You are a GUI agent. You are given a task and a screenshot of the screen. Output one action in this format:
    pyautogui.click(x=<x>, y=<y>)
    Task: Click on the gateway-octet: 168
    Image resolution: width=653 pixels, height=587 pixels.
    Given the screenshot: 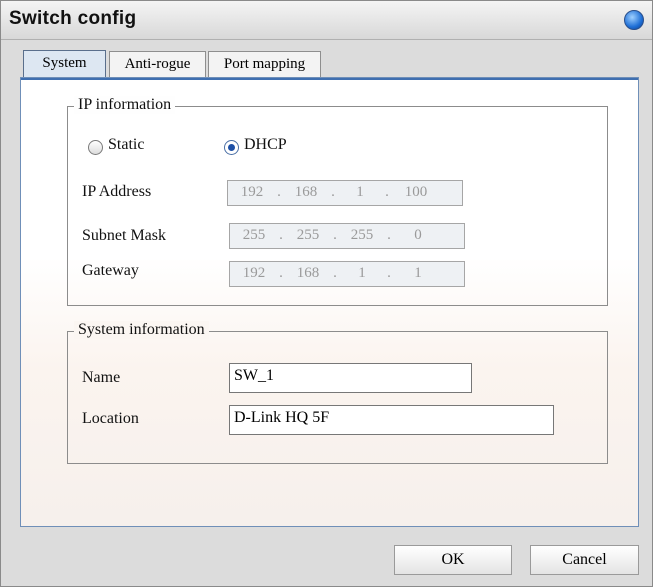 What is the action you would take?
    pyautogui.click(x=308, y=273)
    